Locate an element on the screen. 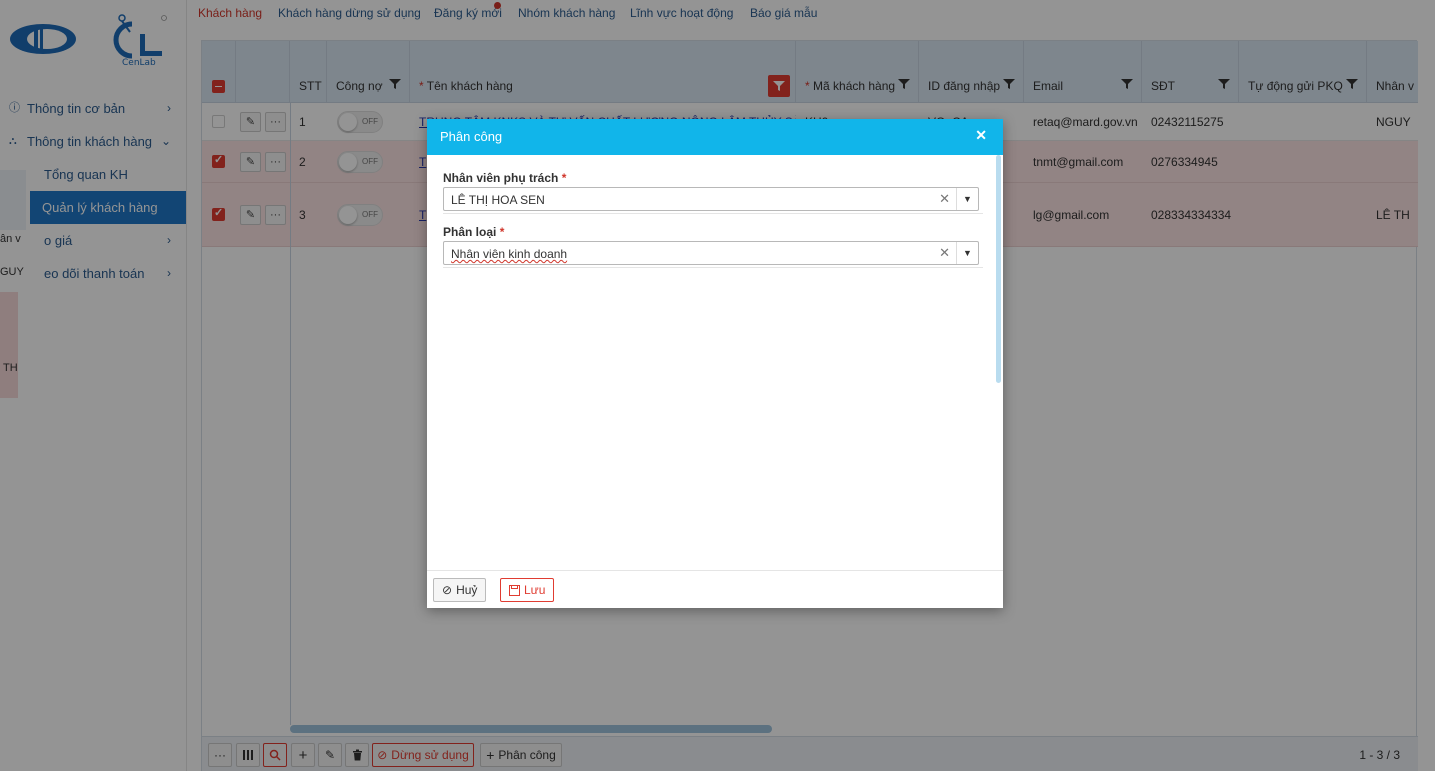  field-staff-in-charge: Nhân viên phụ trách * LÊ THỊ HOA SEN ✕ ▼ is located at coordinates (712, 191).